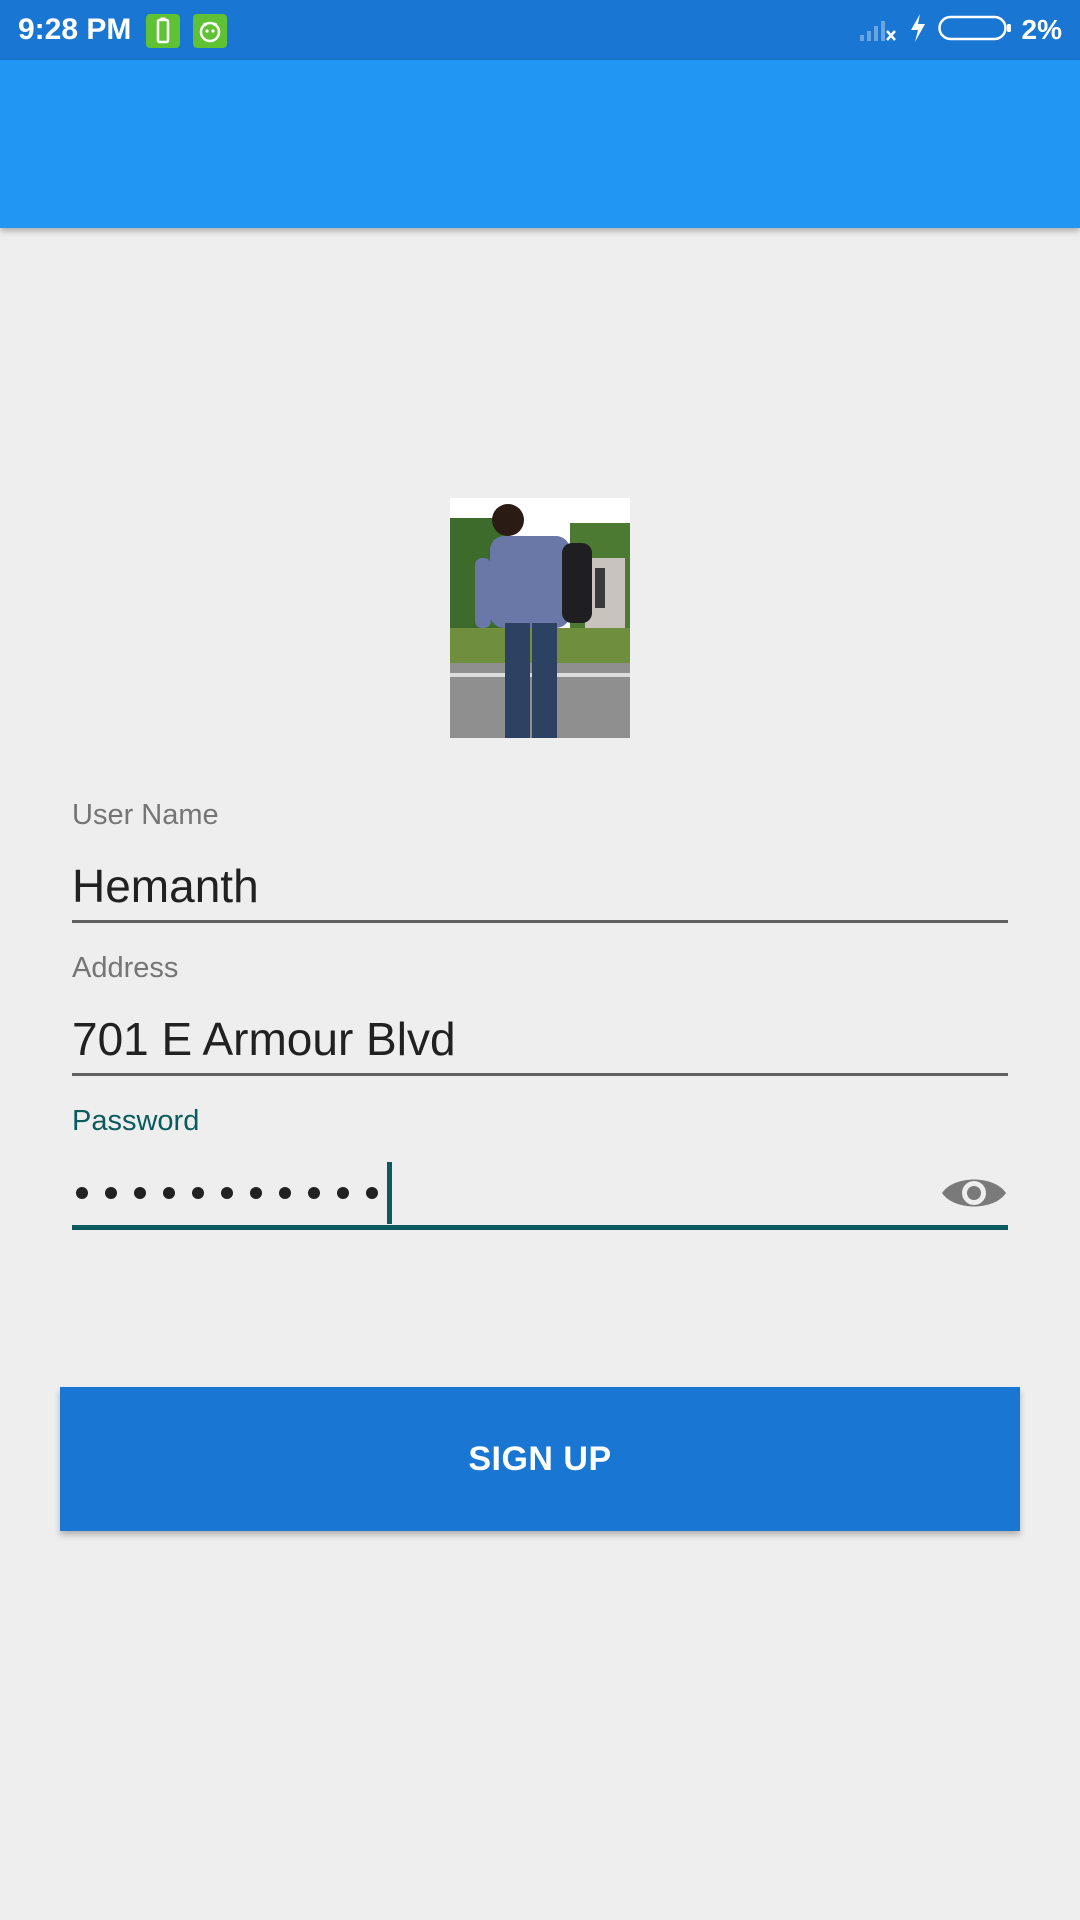 The image size is (1080, 1920). I want to click on address-input: 701 E Armour Blvd, so click(264, 1039).